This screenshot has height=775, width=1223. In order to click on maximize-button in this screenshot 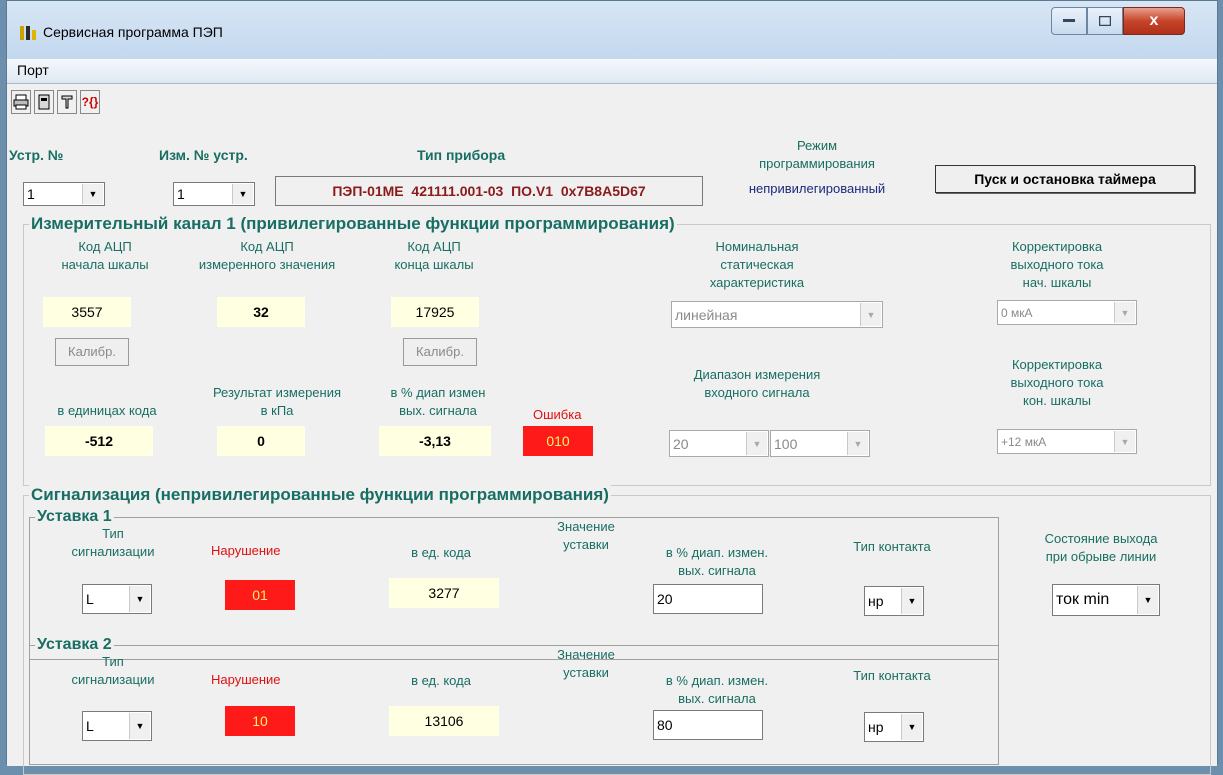, I will do `click(1105, 21)`.